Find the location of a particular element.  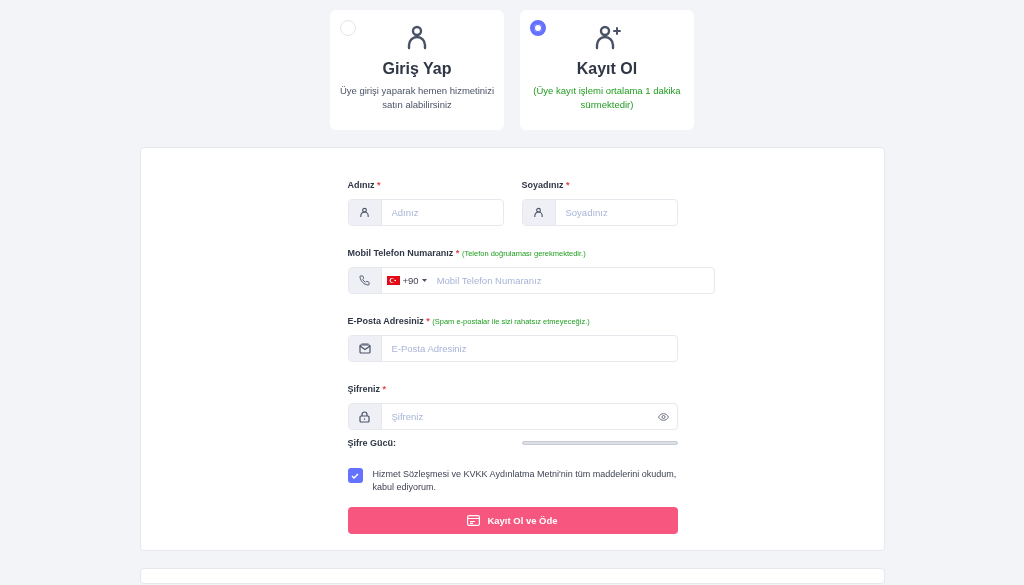

input-group: Şifreniz is located at coordinates (512, 416).